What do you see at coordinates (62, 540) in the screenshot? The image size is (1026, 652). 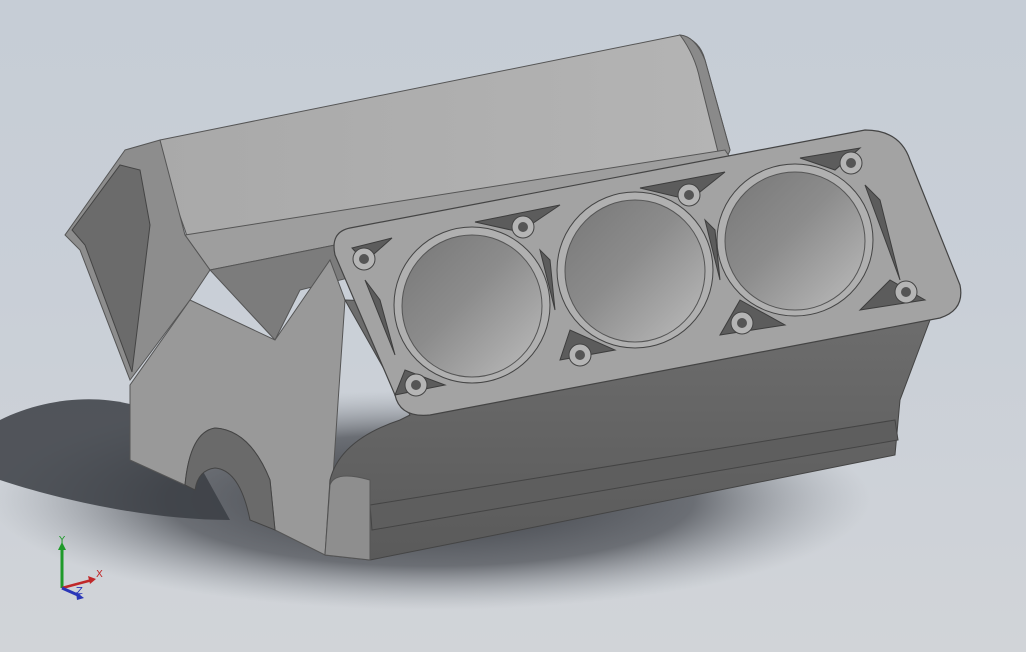 I see `y-axis-label: Y` at bounding box center [62, 540].